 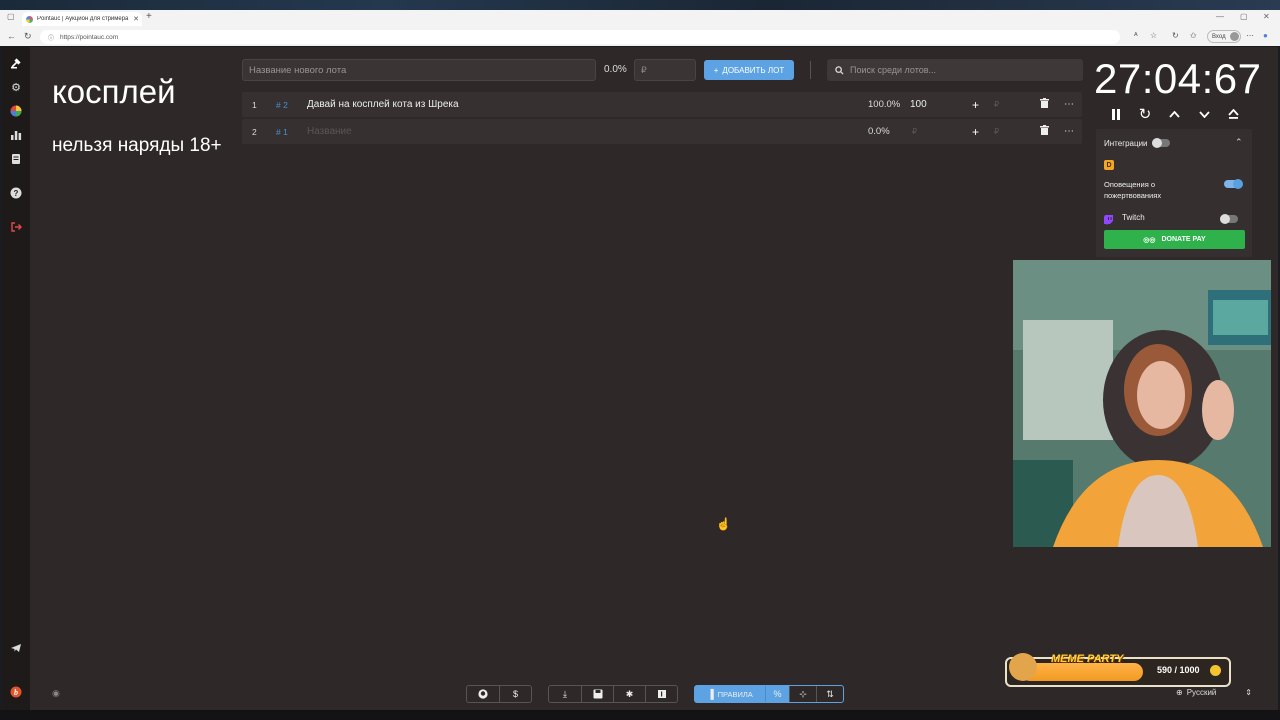 What do you see at coordinates (1233, 184) in the screenshot?
I see `donation-notify-toggle` at bounding box center [1233, 184].